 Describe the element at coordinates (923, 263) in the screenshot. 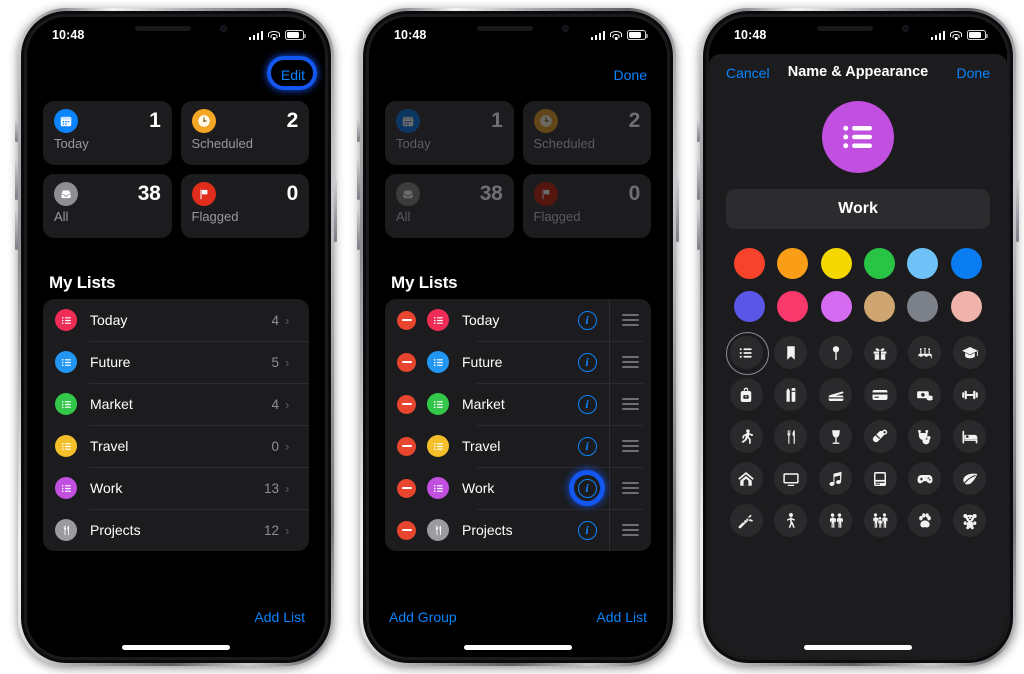

I see `color-swatch-light-blue` at that location.